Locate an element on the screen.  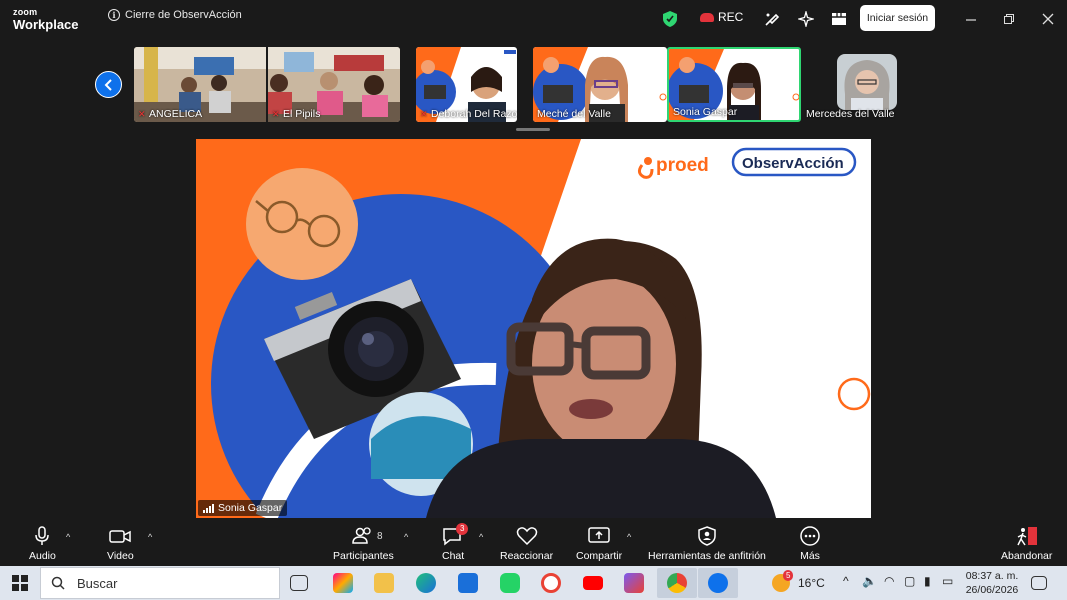
volume-icon: 🔈 is located at coordinates (869, 581).